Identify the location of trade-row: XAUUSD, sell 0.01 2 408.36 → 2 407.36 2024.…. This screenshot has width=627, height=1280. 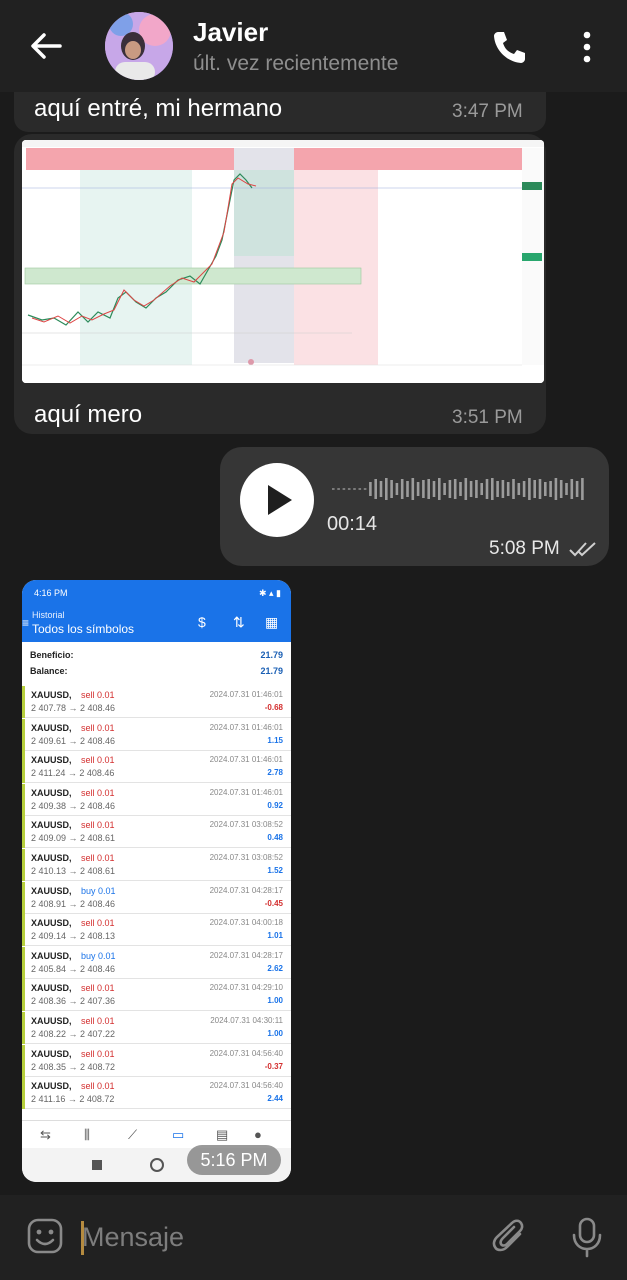
(156, 995).